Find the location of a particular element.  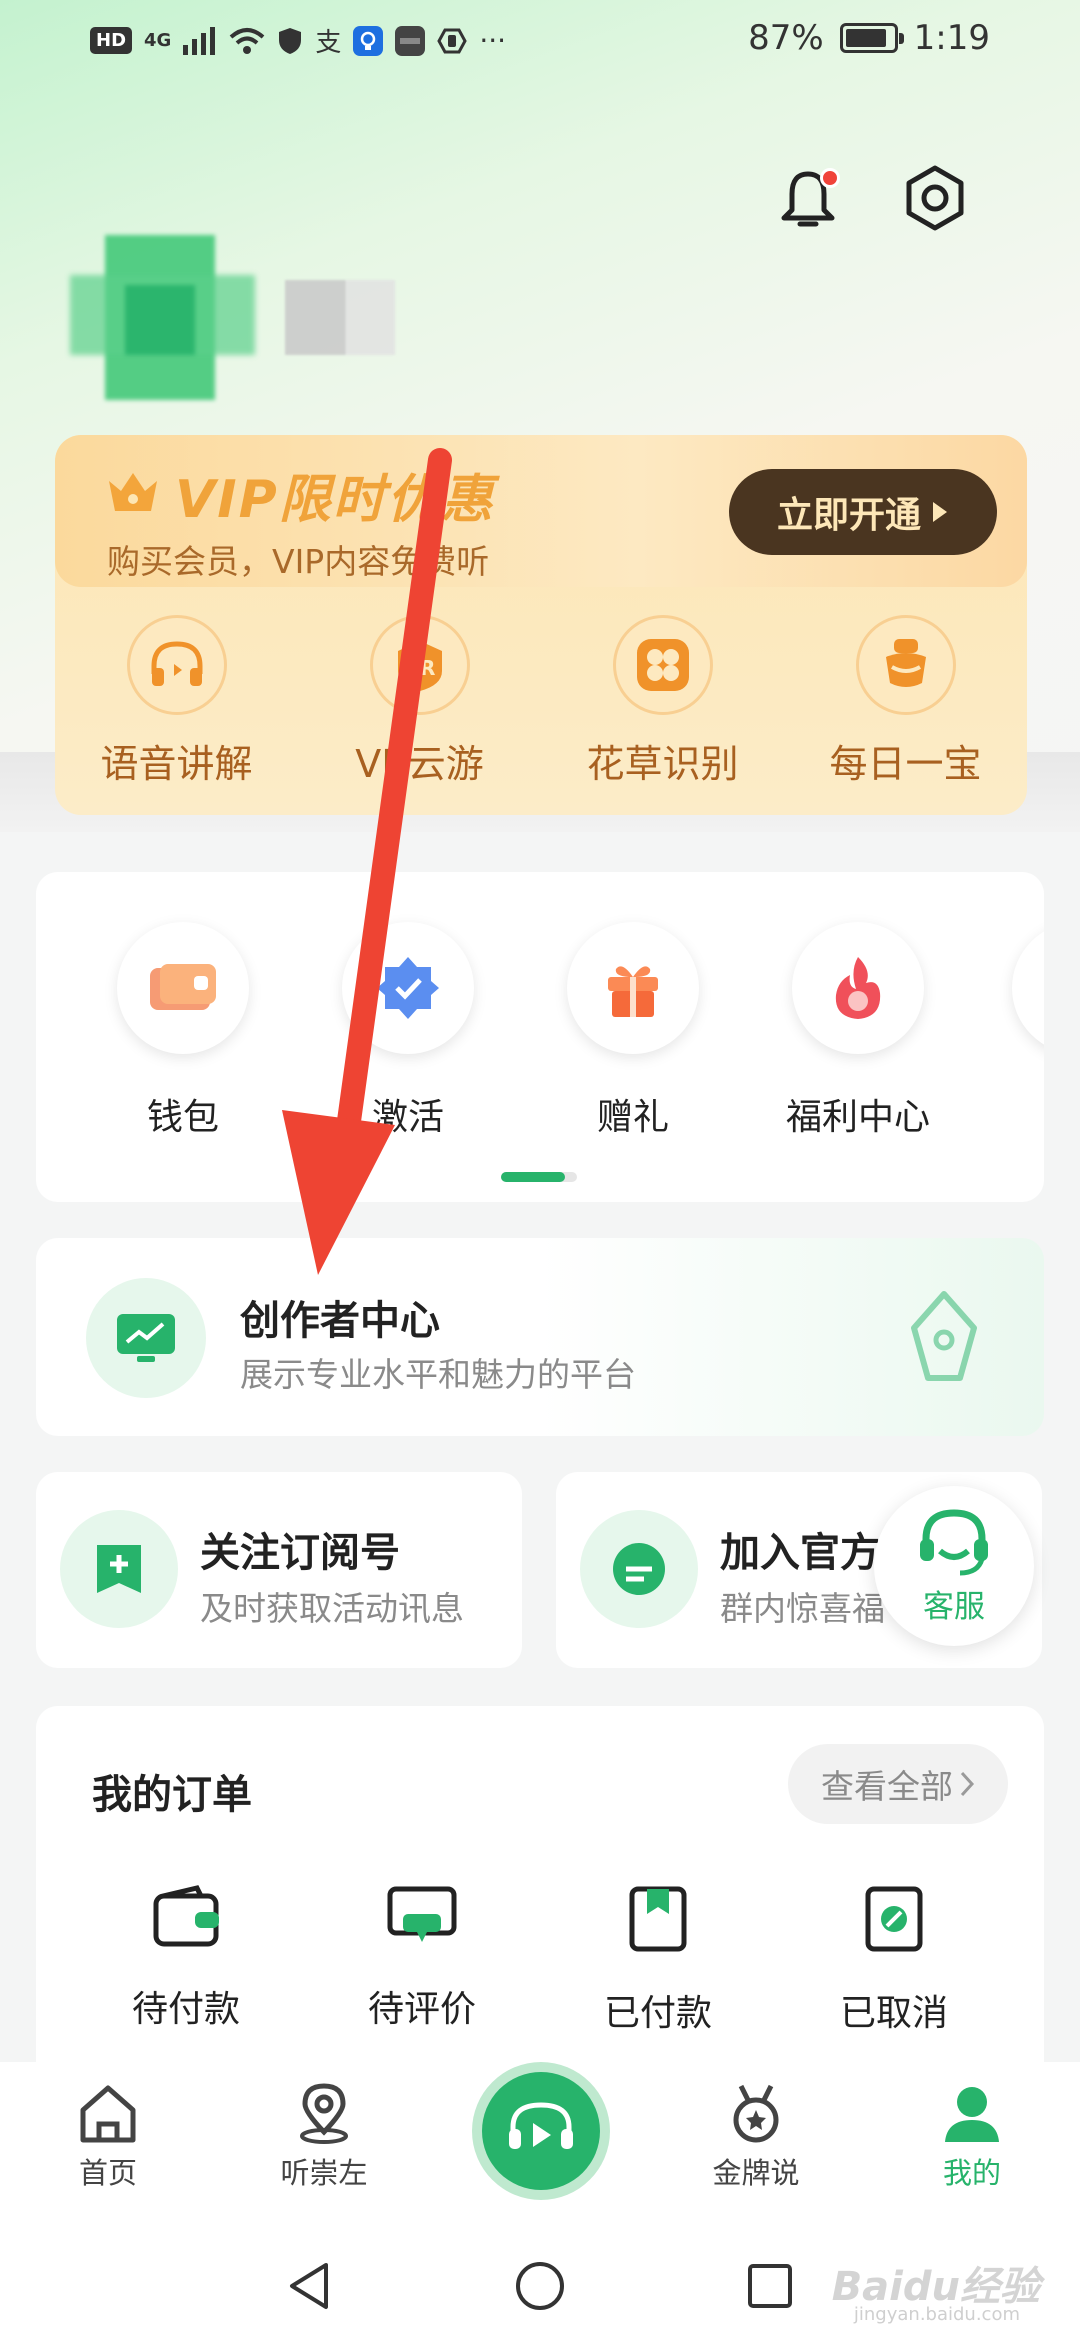

flower-icon is located at coordinates (662, 665).